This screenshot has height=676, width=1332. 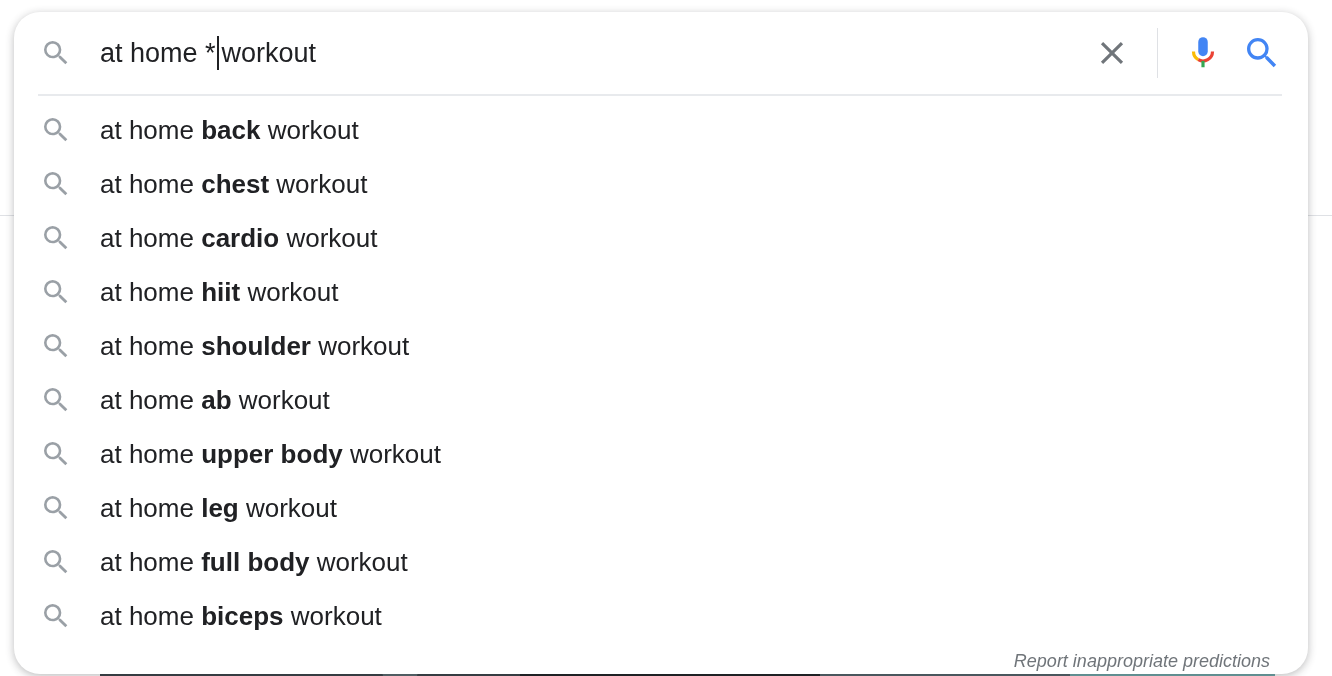 What do you see at coordinates (229, 130) in the screenshot?
I see `suggestion-item: at home back workout` at bounding box center [229, 130].